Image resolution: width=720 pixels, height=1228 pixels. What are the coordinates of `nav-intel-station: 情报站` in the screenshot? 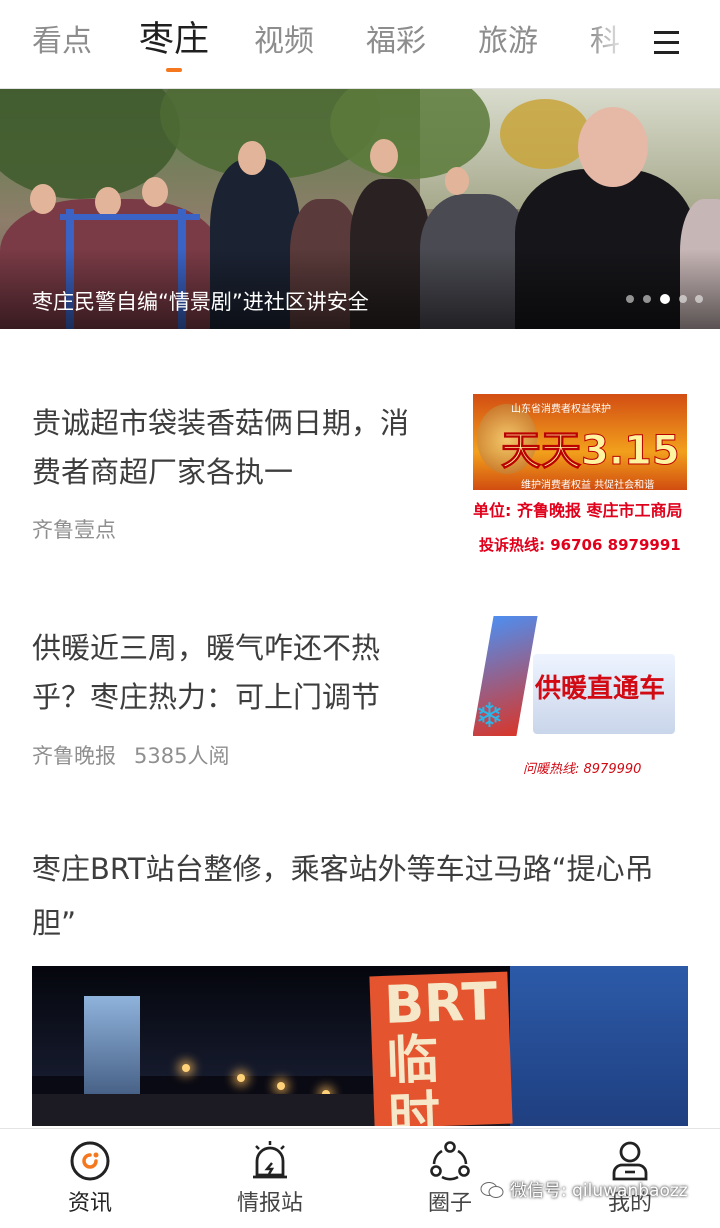 It's located at (270, 1178).